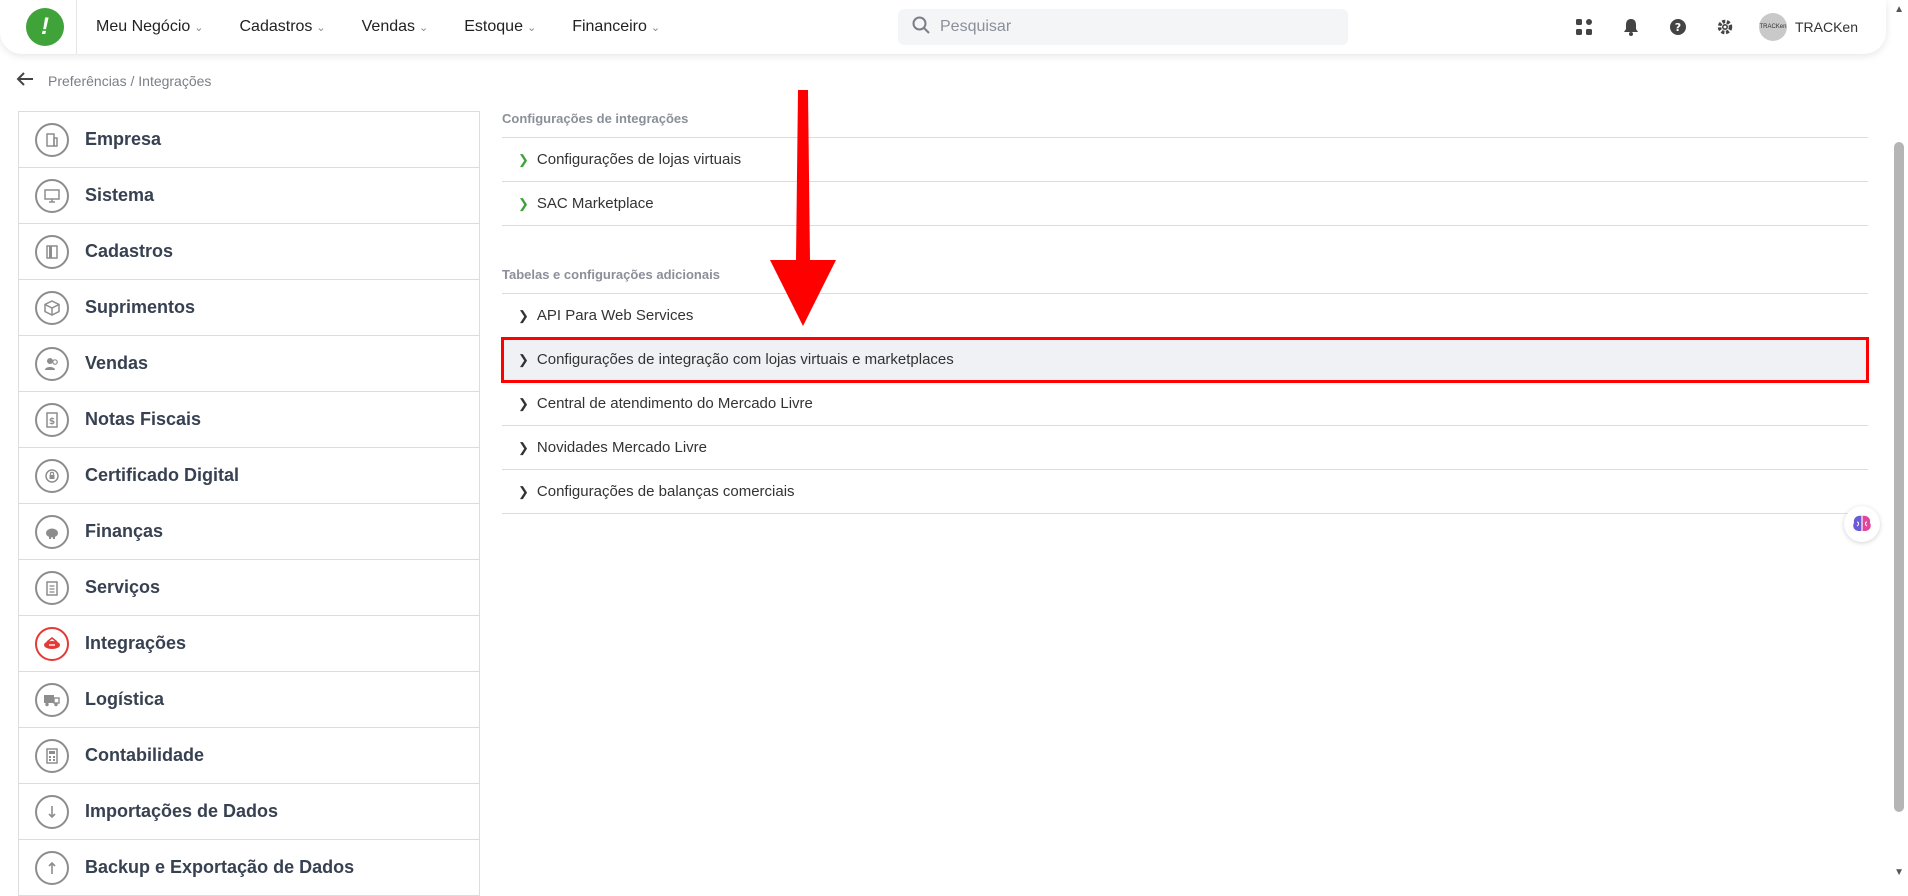  What do you see at coordinates (52, 475) in the screenshot?
I see `certificate-icon` at bounding box center [52, 475].